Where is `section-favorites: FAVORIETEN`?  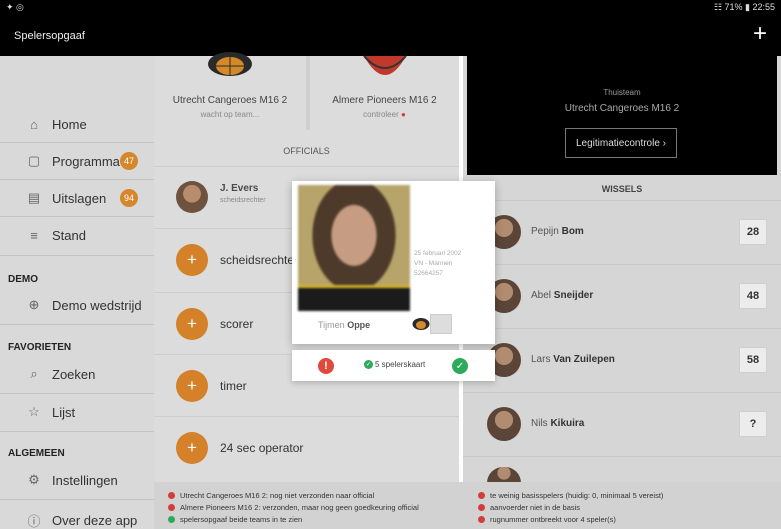 section-favorites: FAVORIETEN is located at coordinates (40, 347).